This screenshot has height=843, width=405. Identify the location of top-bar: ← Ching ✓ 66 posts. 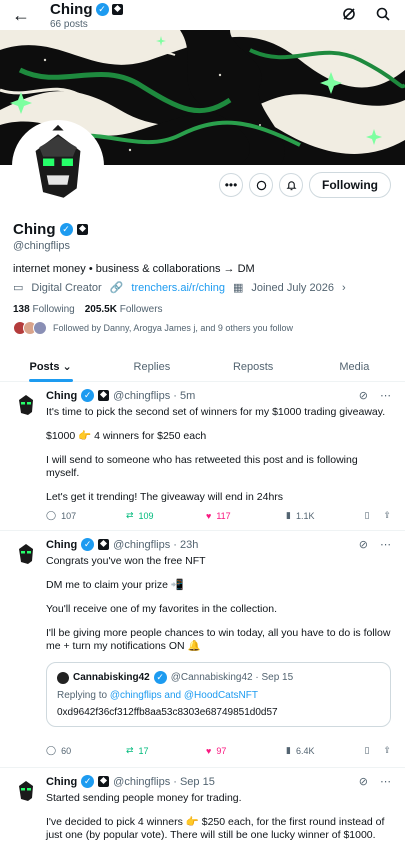
(202, 15).